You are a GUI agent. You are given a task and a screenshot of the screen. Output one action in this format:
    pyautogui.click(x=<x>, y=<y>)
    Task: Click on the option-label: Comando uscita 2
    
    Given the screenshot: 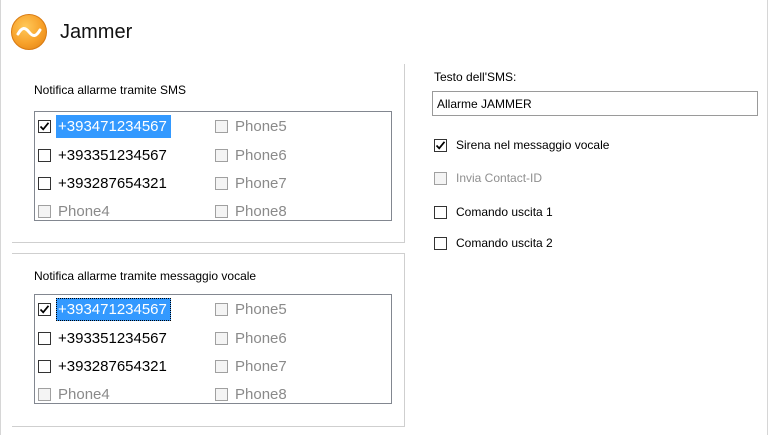 What is the action you would take?
    pyautogui.click(x=504, y=243)
    